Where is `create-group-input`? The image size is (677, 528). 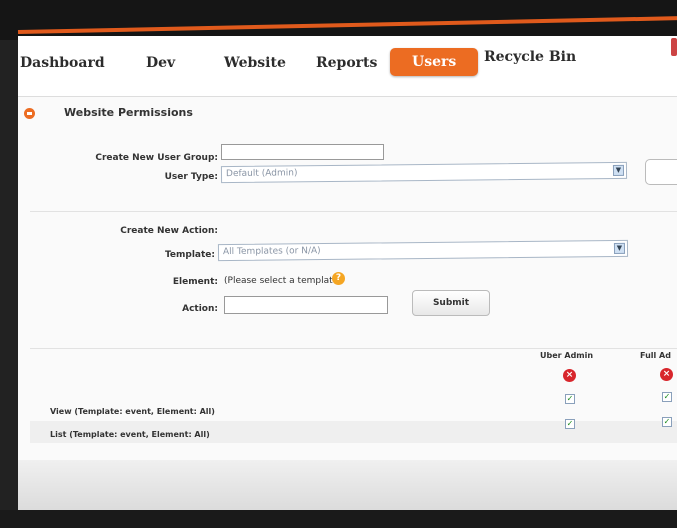
create-group-input is located at coordinates (302, 152).